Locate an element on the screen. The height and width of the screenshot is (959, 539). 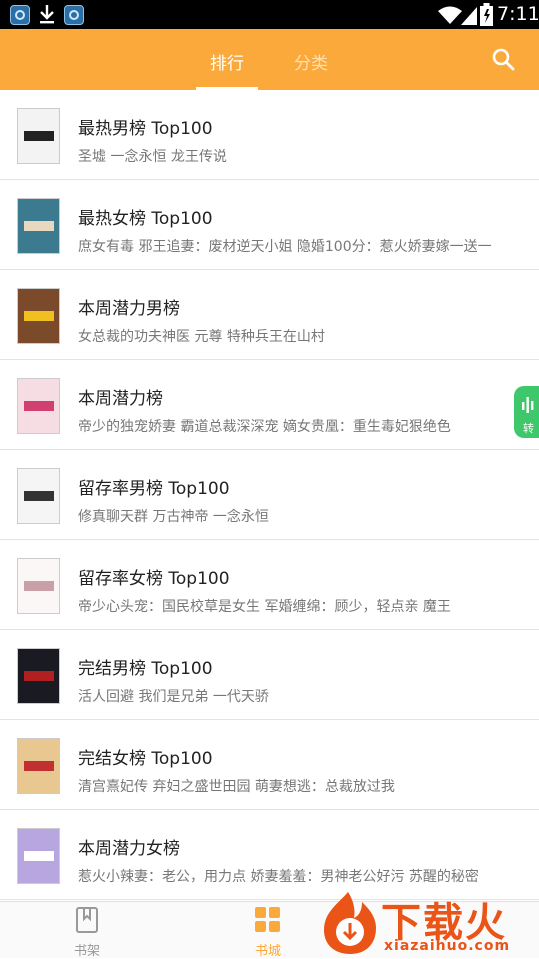
watermark-domain: xiazaihuo.com is located at coordinates (447, 946).